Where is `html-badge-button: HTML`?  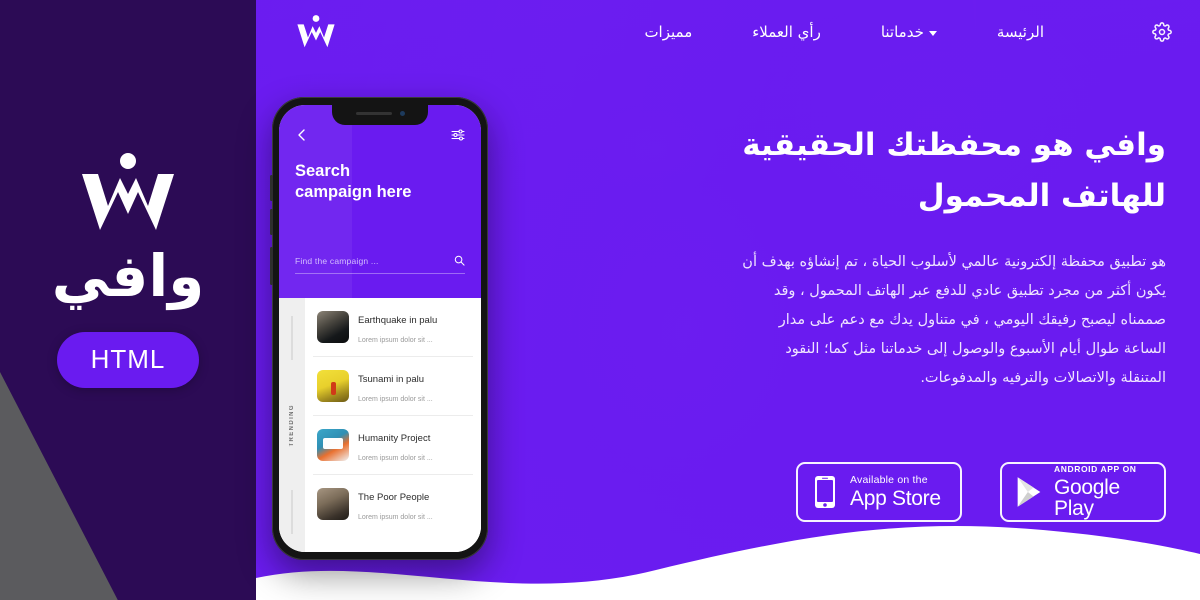 html-badge-button: HTML is located at coordinates (128, 360).